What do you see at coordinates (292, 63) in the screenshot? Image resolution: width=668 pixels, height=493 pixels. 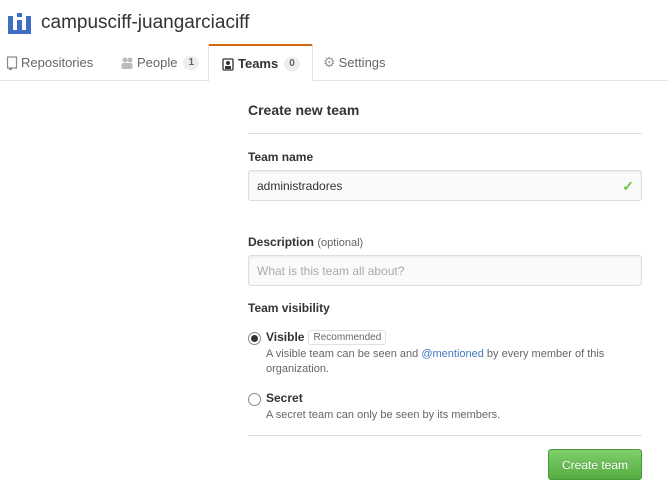 I see `teams-count-badge: 0` at bounding box center [292, 63].